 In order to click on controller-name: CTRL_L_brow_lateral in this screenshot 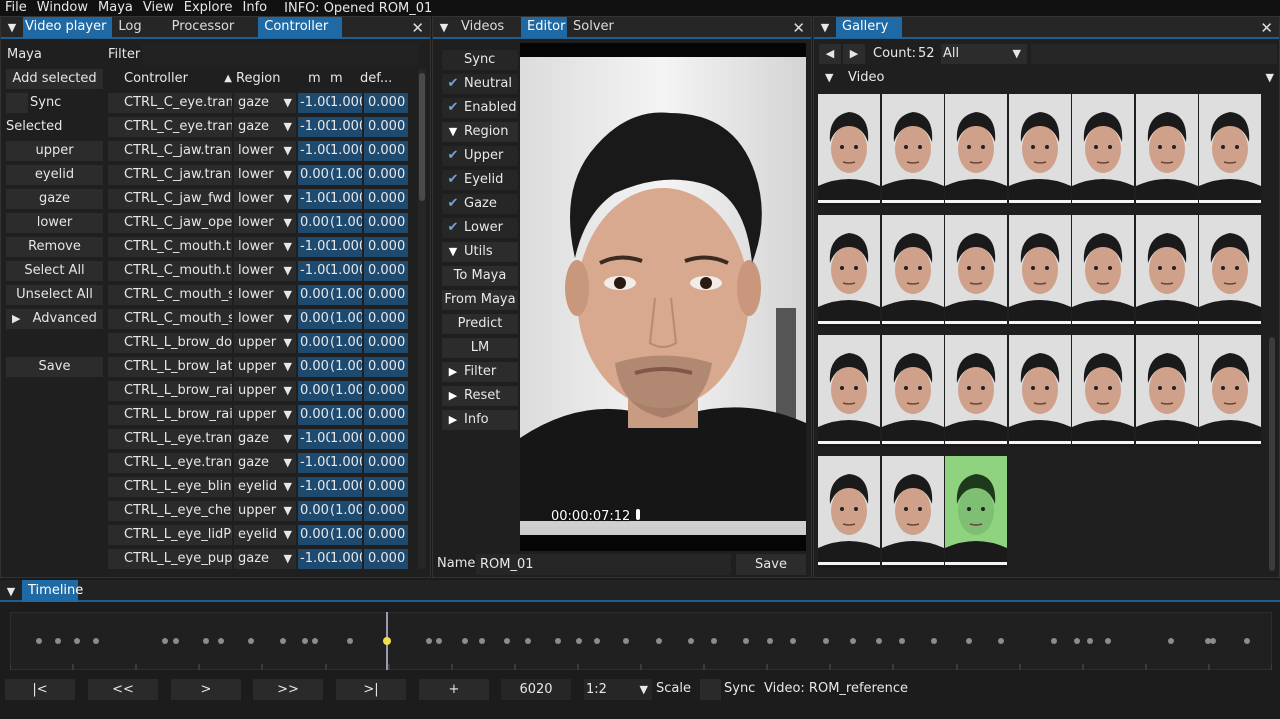, I will do `click(170, 367)`.